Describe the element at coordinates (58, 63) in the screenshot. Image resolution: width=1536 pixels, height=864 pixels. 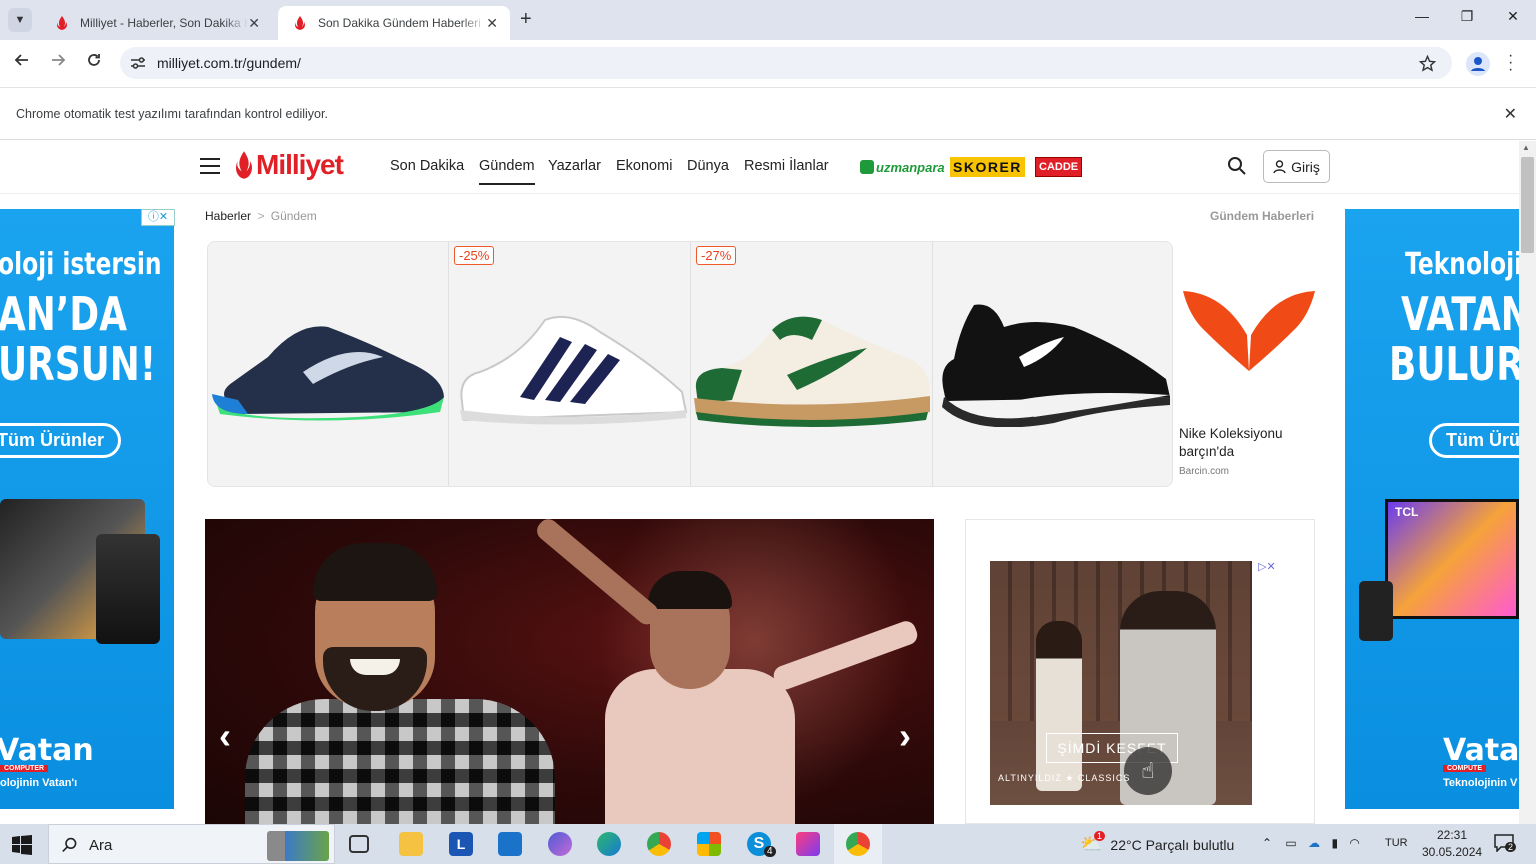
I see `forward-button` at that location.